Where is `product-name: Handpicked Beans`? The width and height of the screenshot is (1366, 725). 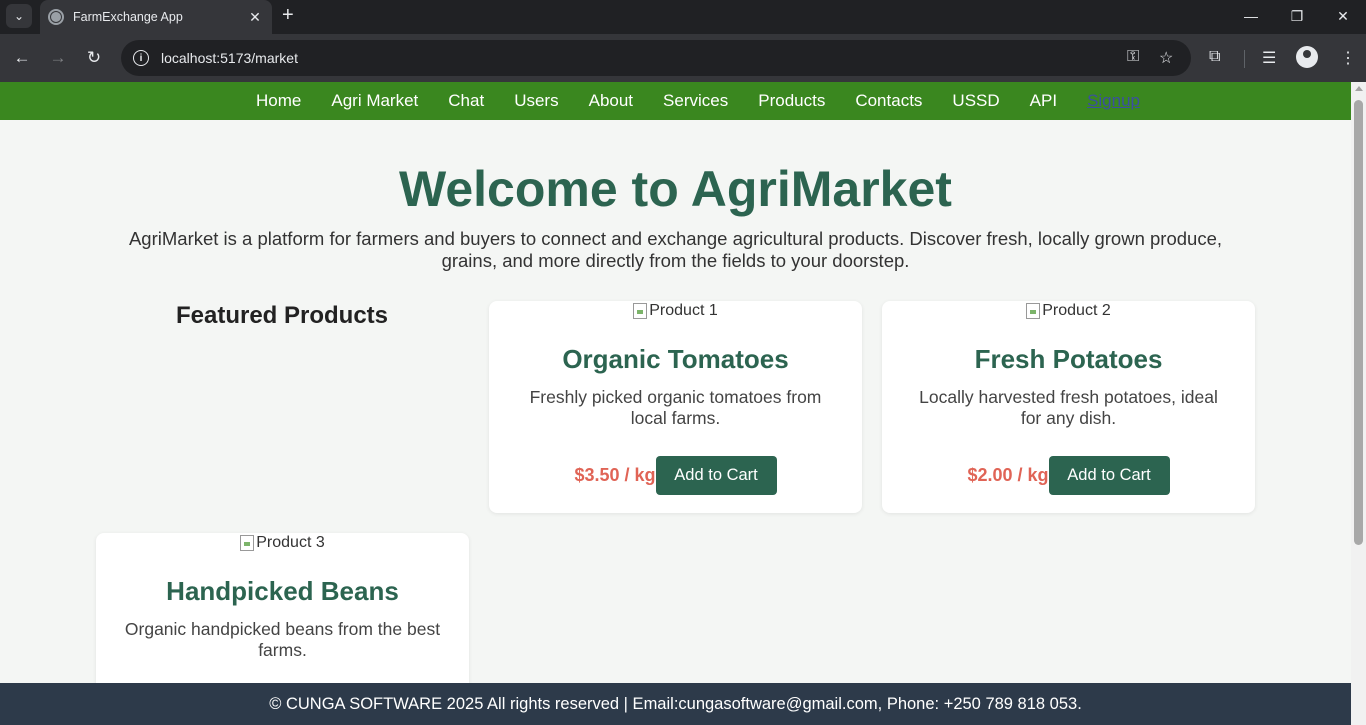 product-name: Handpicked Beans is located at coordinates (282, 591).